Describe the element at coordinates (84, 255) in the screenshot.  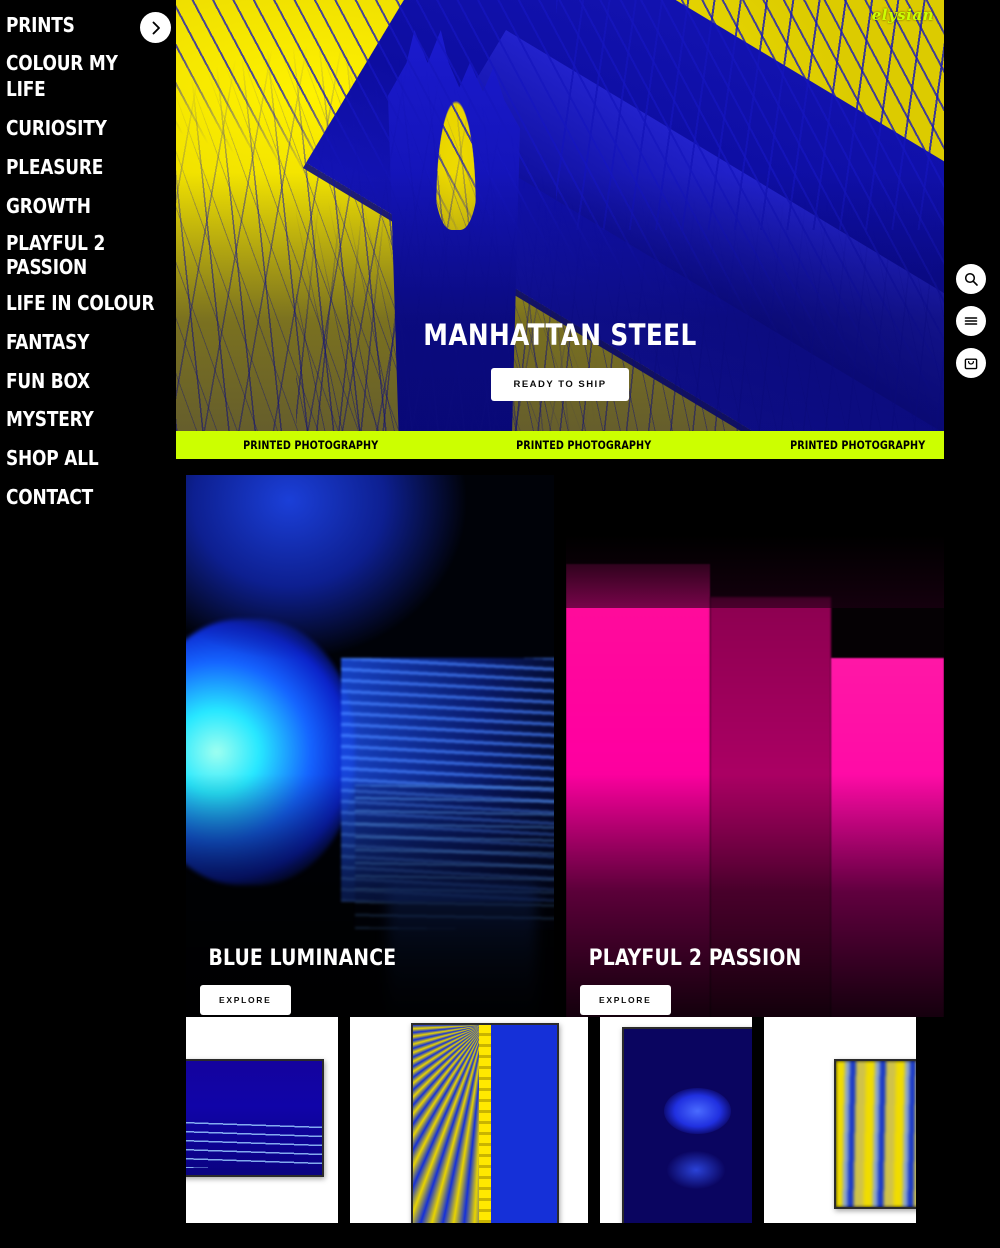
I see `sidebar-item-playful-2-passion: PLAYFUL 2 PASSION` at that location.